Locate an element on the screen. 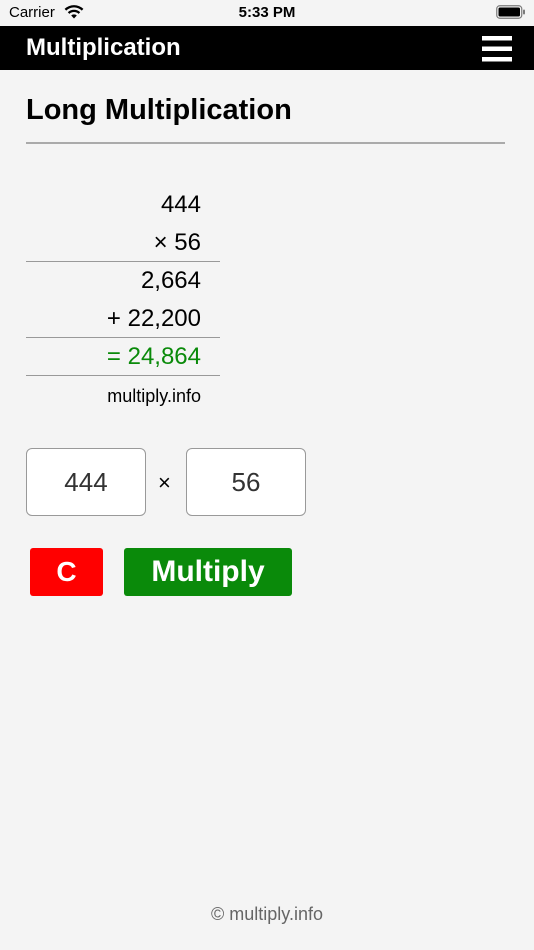 Image resolution: width=534 pixels, height=950 pixels. navigation-bar: Multiplication is located at coordinates (267, 48).